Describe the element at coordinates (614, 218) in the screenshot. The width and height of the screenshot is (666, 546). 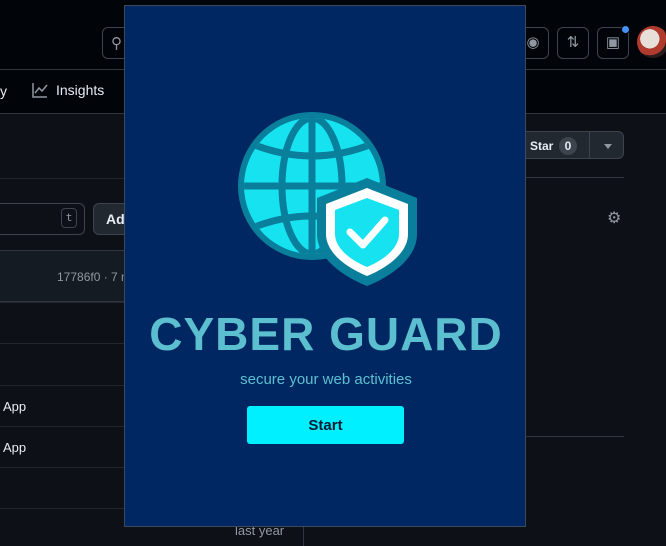
I see `gear-icon: ⚙` at that location.